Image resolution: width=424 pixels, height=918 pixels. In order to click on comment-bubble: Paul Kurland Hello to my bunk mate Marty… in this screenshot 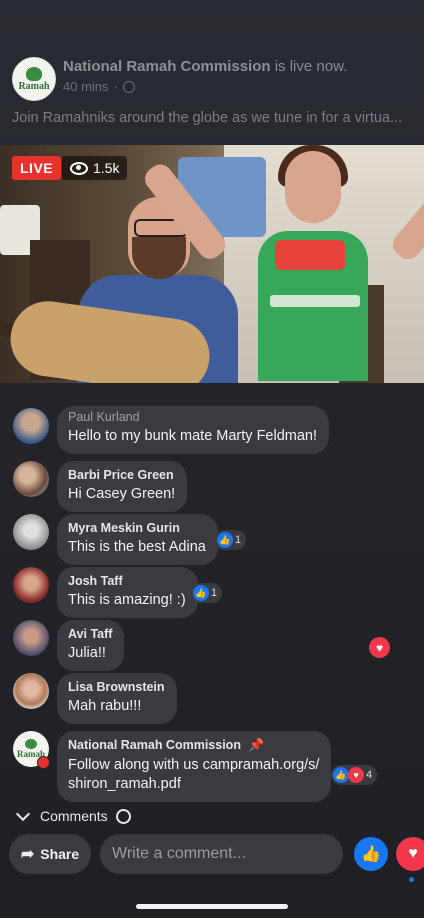, I will do `click(193, 430)`.